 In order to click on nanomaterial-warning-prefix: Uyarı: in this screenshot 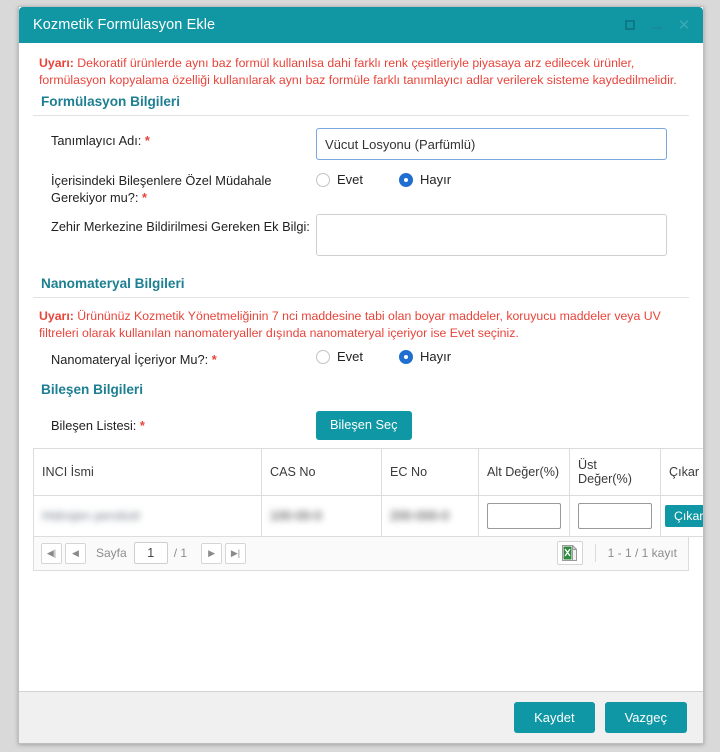, I will do `click(56, 316)`.